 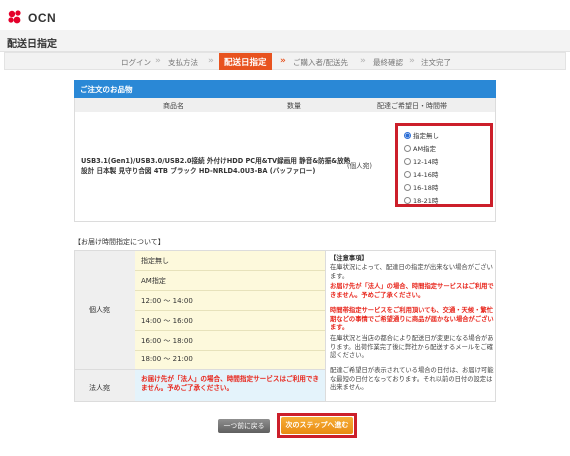 I want to click on radio-selected-icon, so click(x=407, y=135).